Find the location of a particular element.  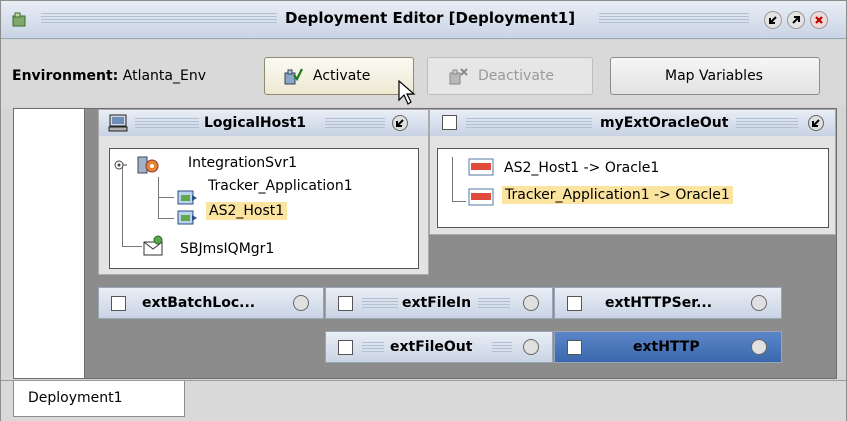

tab-deployment1: Deployment1 is located at coordinates (99, 399).